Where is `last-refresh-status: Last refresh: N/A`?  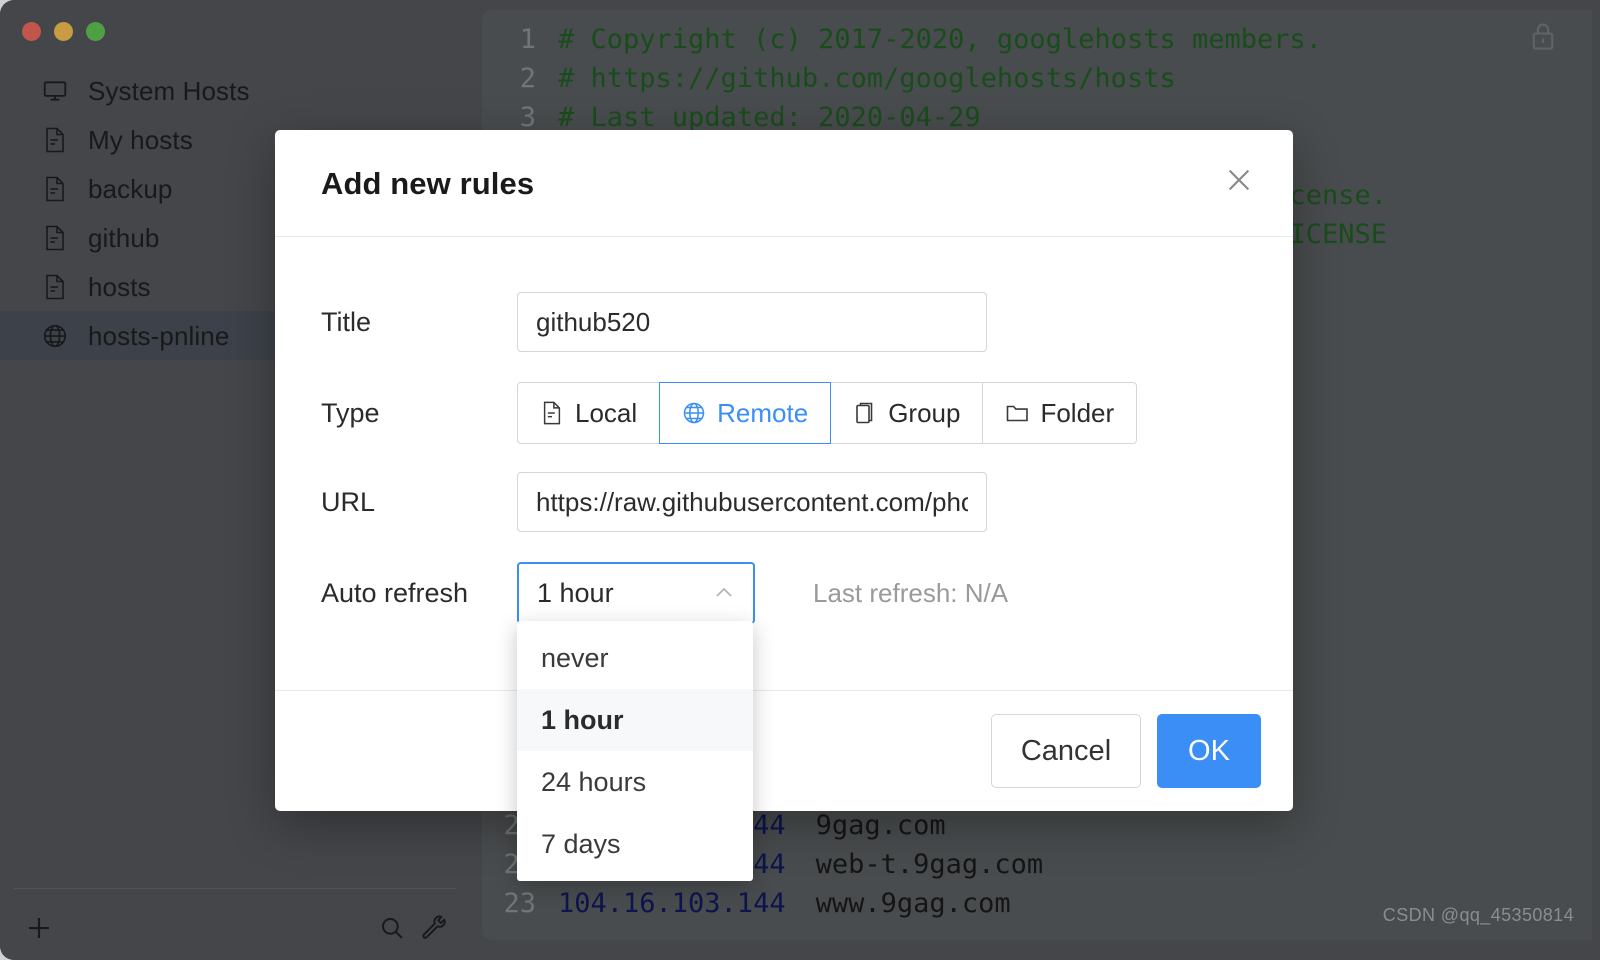 last-refresh-status: Last refresh: N/A is located at coordinates (911, 592).